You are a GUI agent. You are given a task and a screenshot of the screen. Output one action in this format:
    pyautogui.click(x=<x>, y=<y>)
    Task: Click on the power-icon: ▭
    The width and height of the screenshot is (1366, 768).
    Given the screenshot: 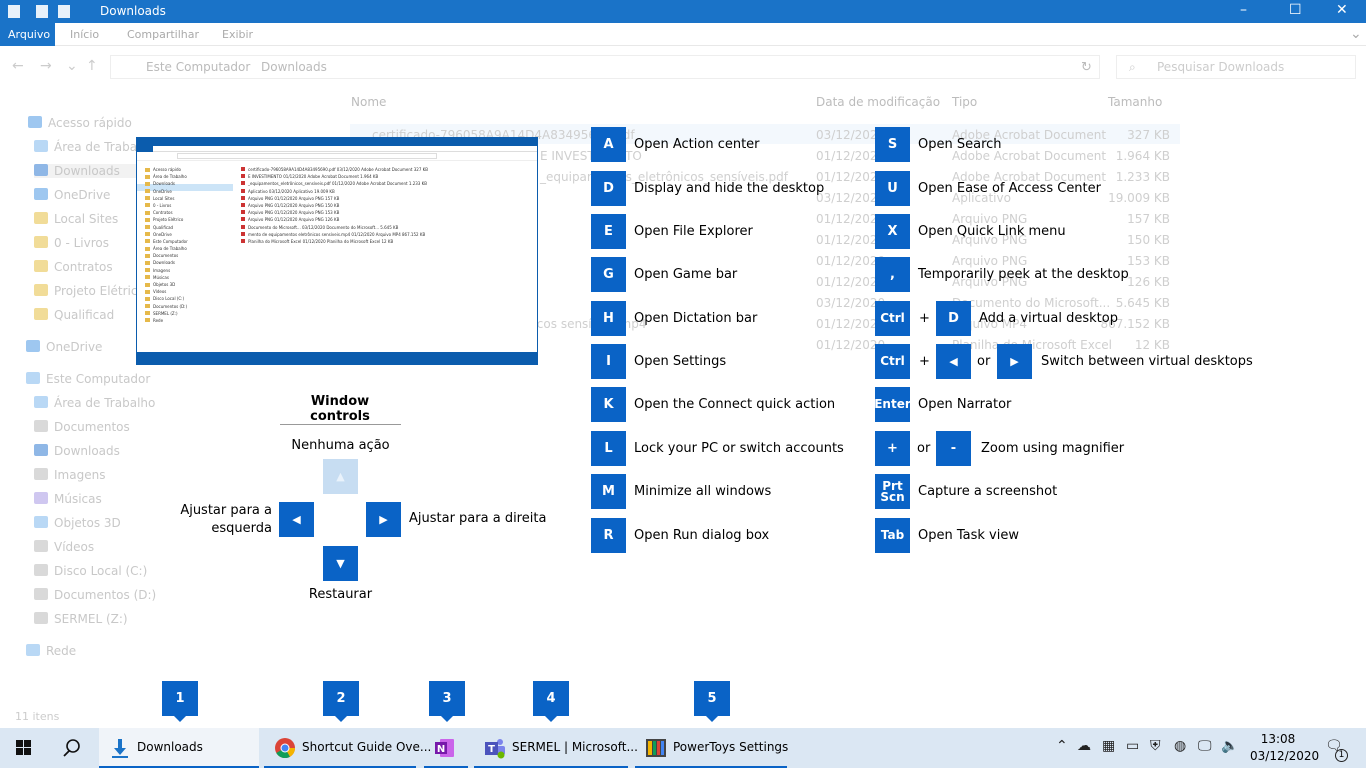 What is the action you would take?
    pyautogui.click(x=1132, y=746)
    